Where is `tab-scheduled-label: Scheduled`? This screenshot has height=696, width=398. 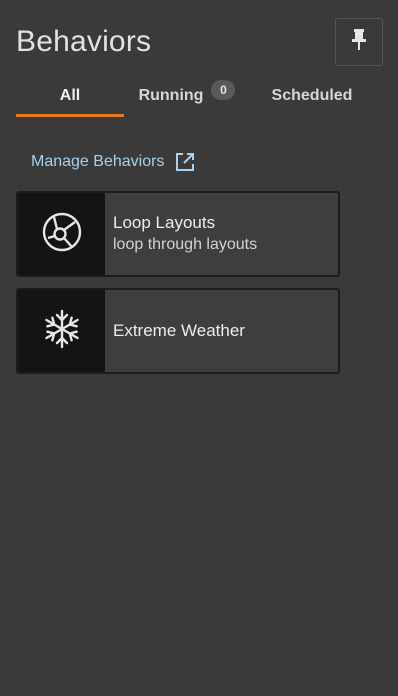
tab-scheduled-label: Scheduled is located at coordinates (312, 95).